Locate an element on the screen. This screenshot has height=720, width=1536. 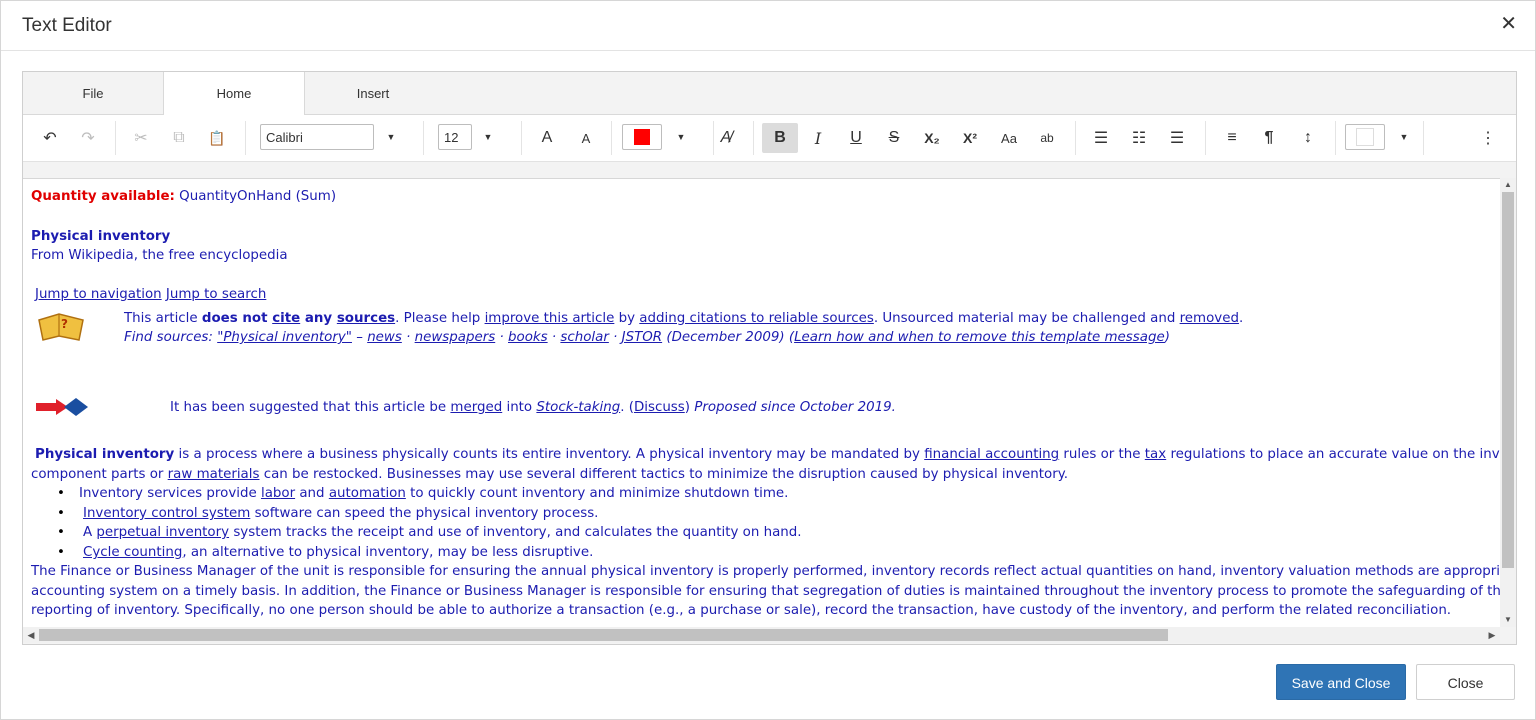
perpetual-inventory-link: perpetual inventory is located at coordinates (162, 532).